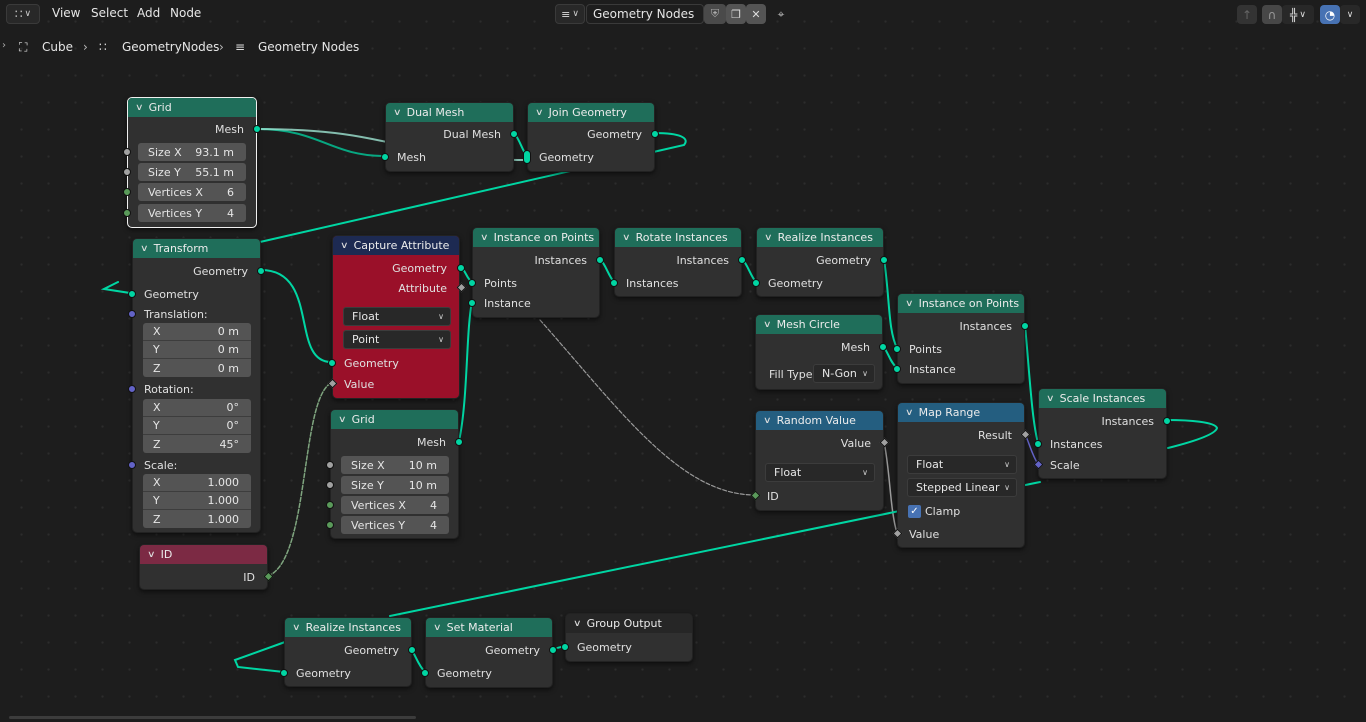 This screenshot has width=1366, height=722. Describe the element at coordinates (57, 47) in the screenshot. I see `breadcrumb-item-object: Cube` at that location.